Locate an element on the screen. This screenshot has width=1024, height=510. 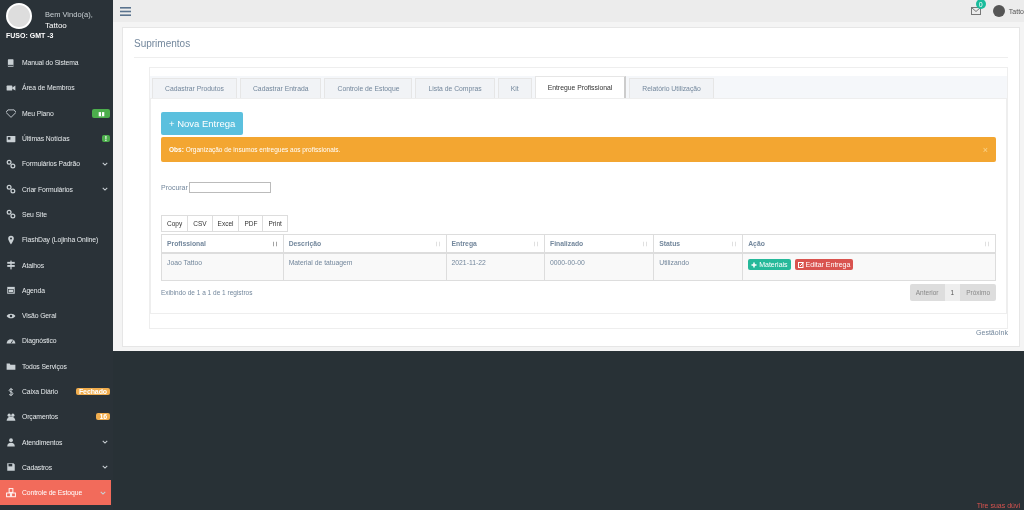
map-pin-icon is located at coordinates (11, 239).